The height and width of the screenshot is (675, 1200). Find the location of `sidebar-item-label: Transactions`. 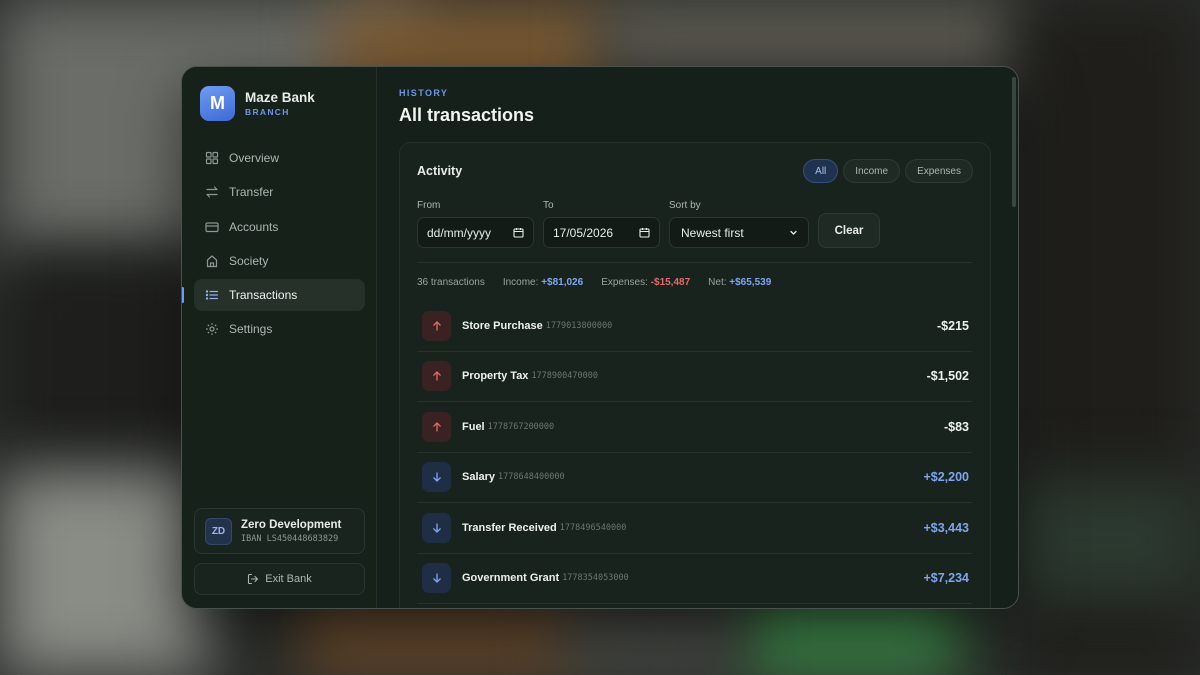

sidebar-item-label: Transactions is located at coordinates (263, 295).